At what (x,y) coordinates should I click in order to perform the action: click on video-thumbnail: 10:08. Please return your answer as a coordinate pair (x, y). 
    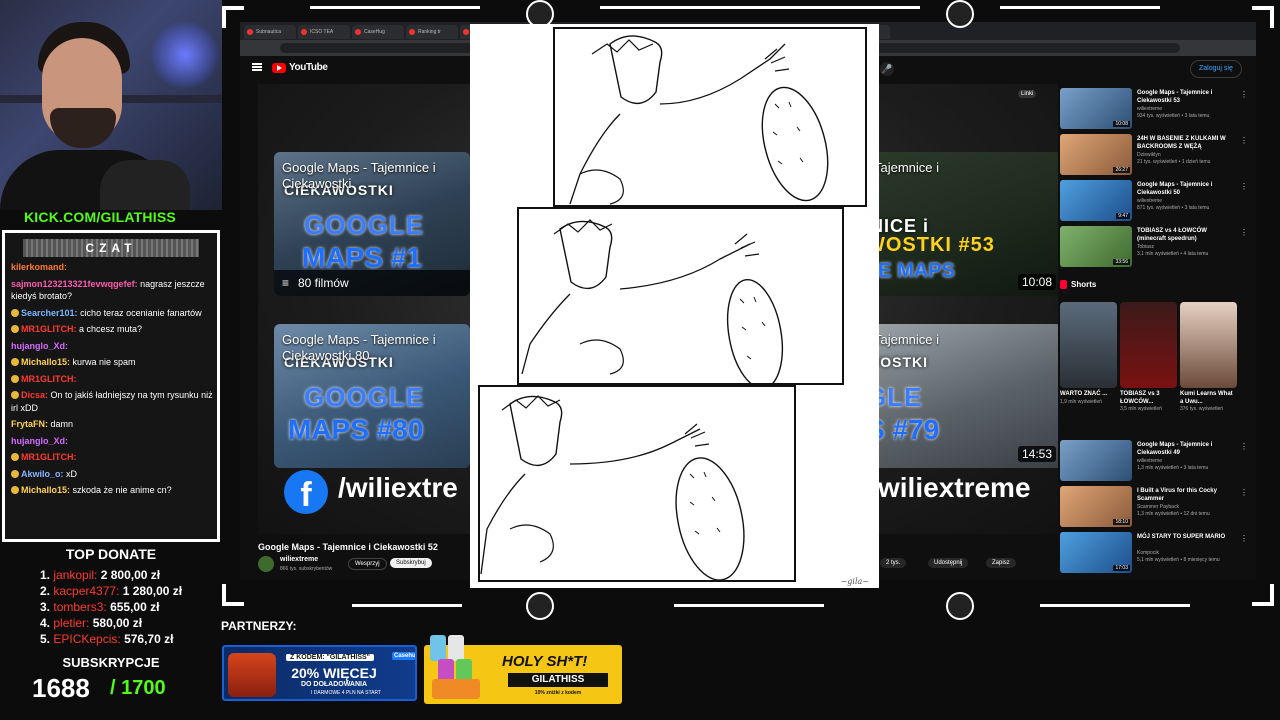
    Looking at the image, I should click on (1096, 108).